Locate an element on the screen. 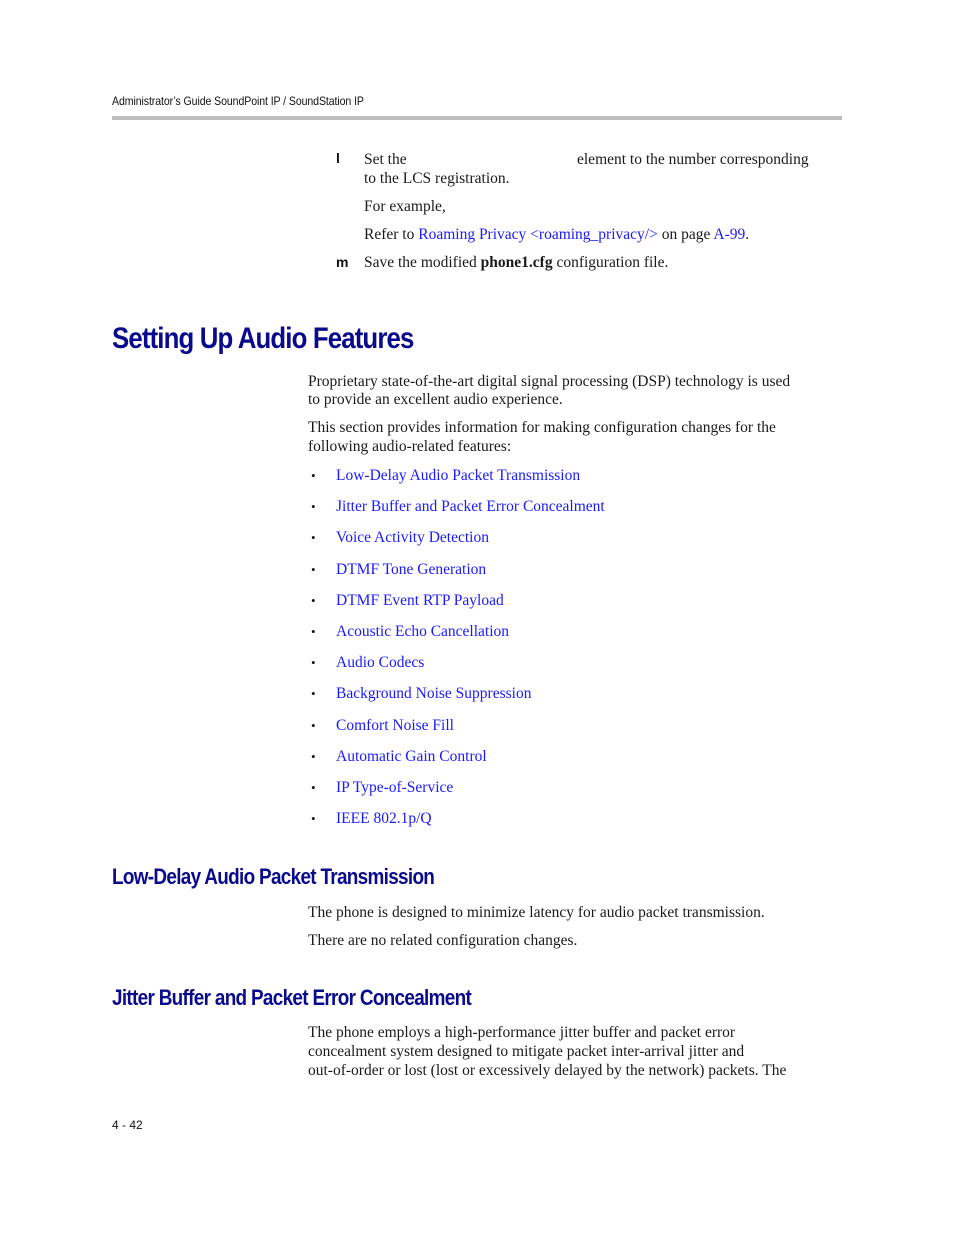 The height and width of the screenshot is (1235, 954). feature-link-low-delay: Low-Delay Audio Packet Transmission is located at coordinates (458, 475).